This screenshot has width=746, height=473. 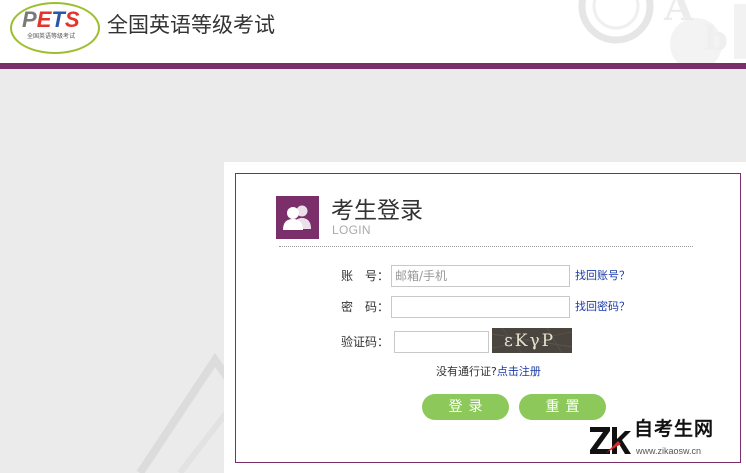 I want to click on title-divider, so click(x=486, y=246).